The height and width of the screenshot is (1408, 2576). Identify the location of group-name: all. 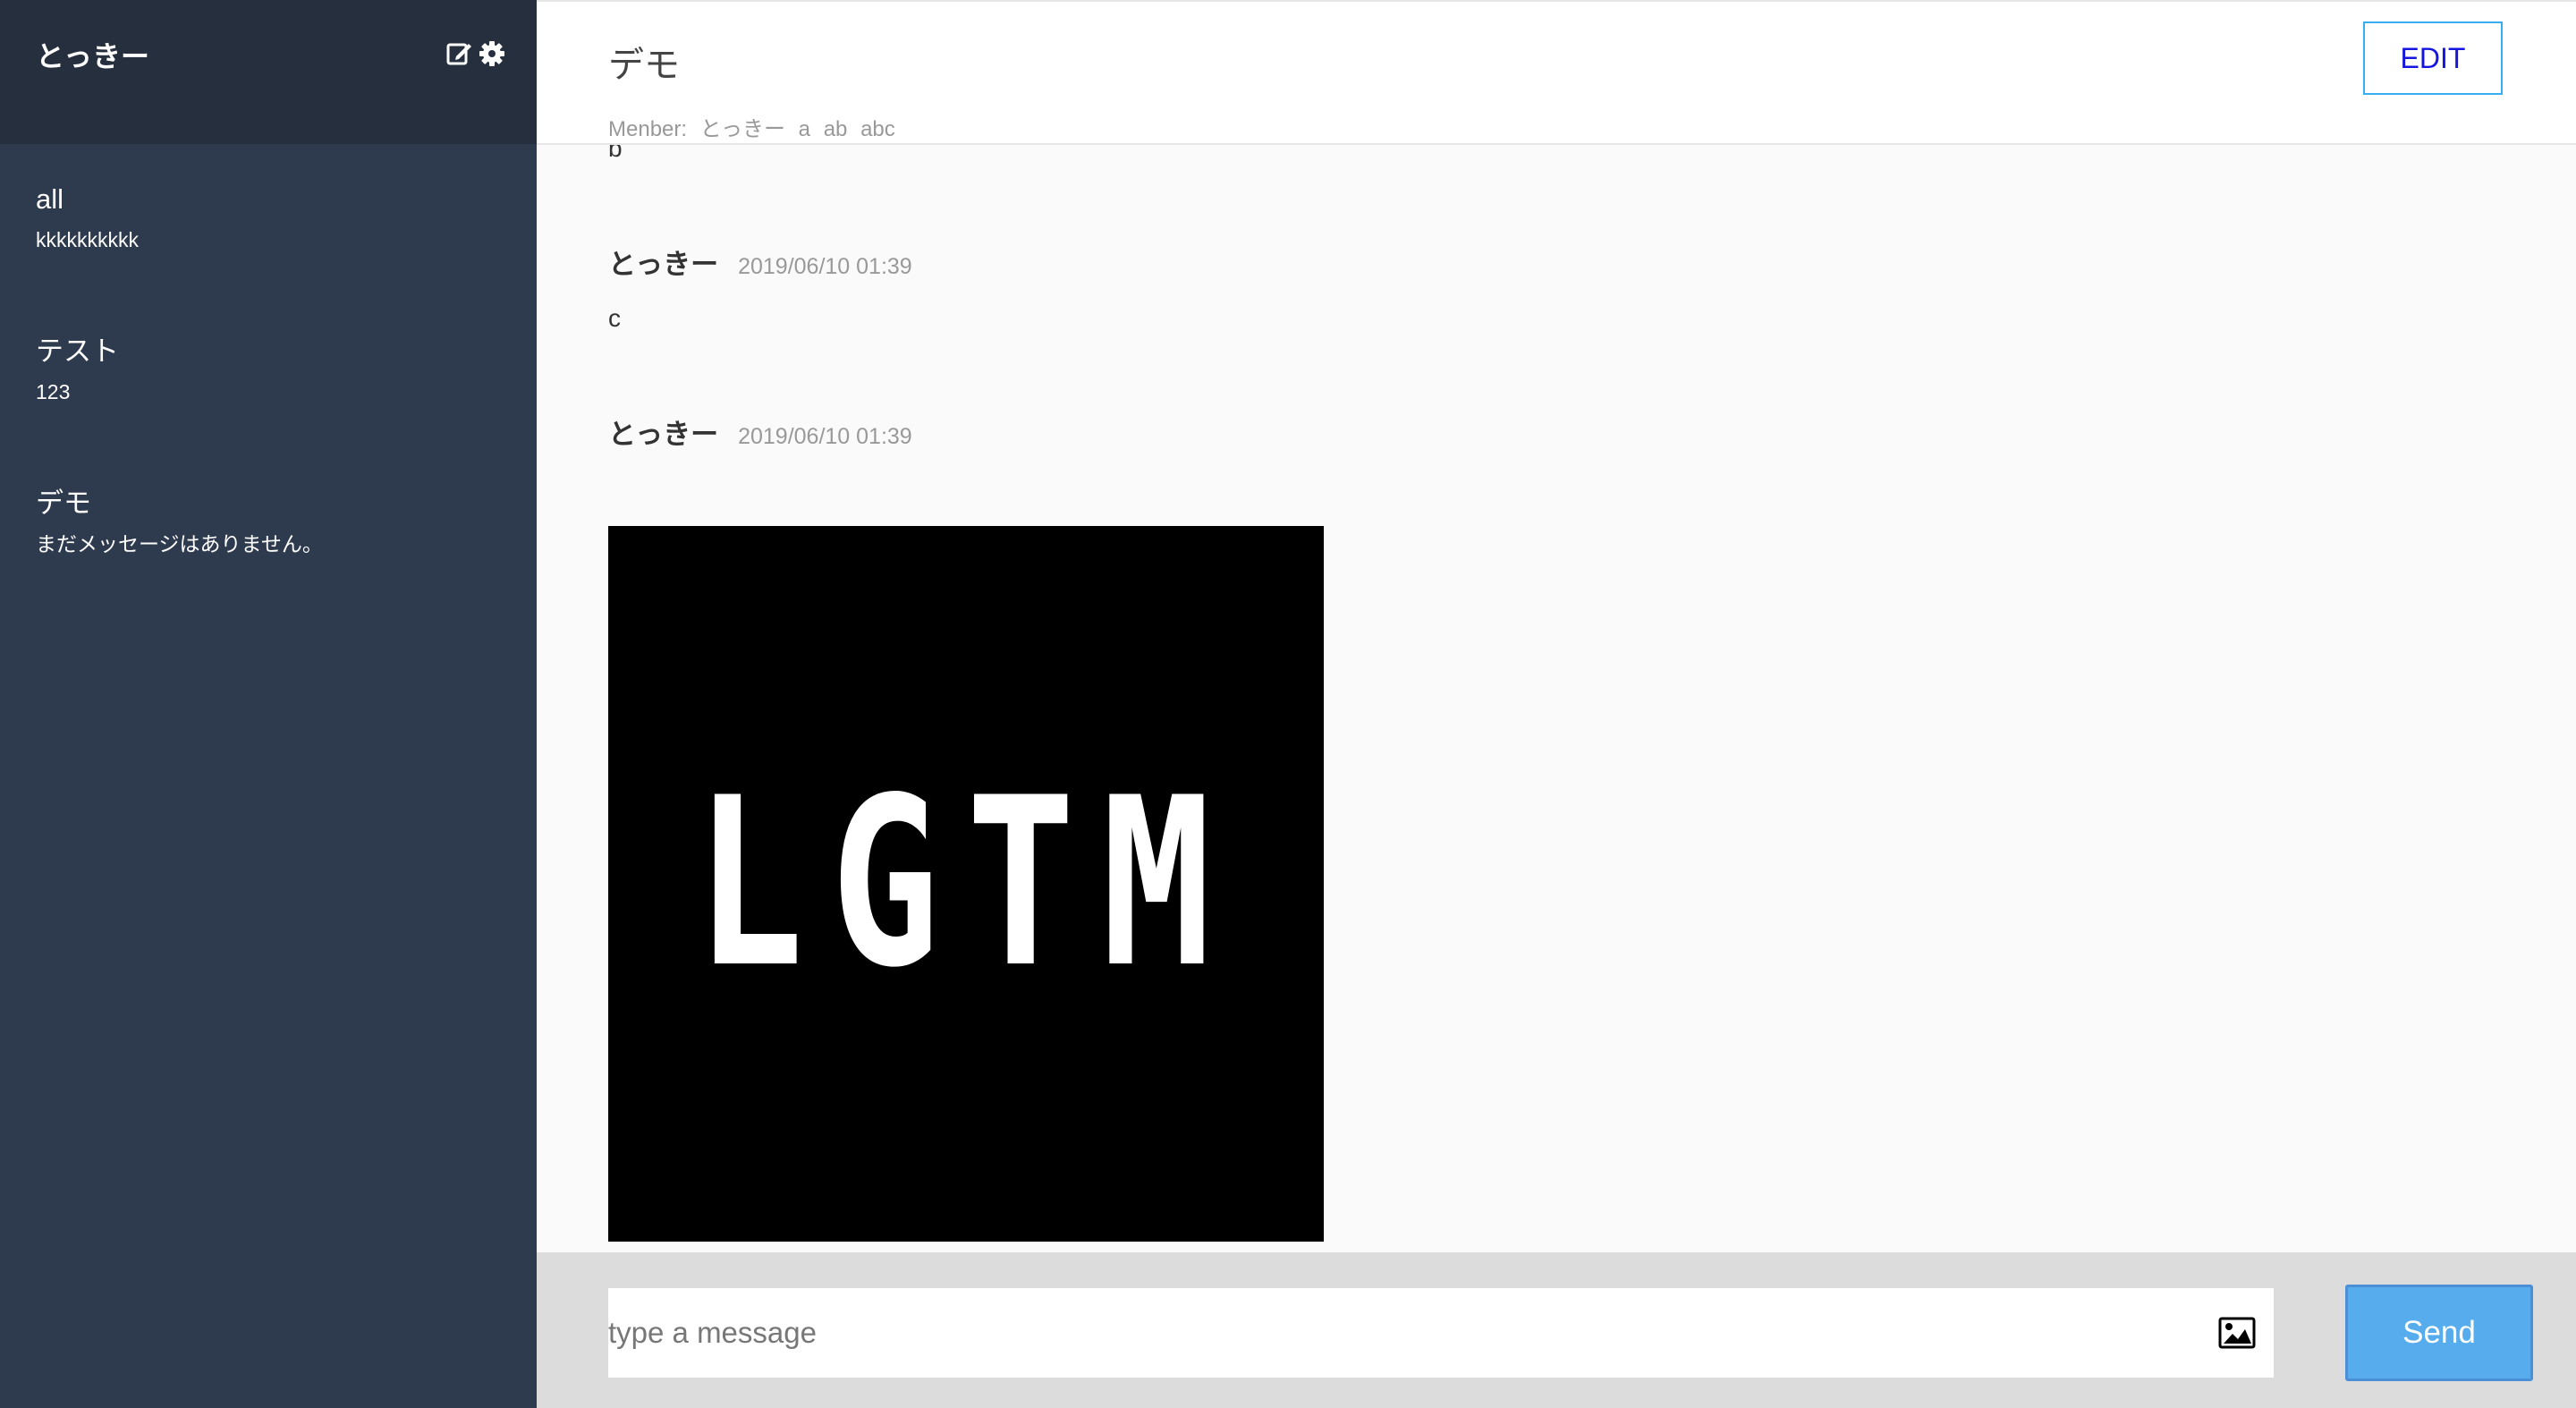
(50, 199).